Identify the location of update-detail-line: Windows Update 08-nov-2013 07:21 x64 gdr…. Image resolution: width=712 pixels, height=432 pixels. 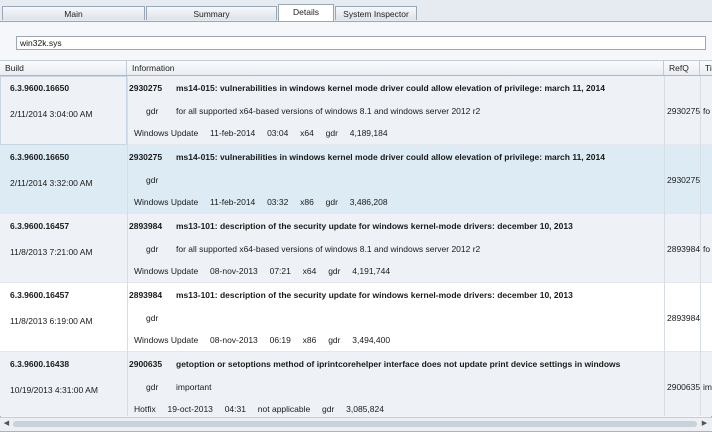
(262, 271).